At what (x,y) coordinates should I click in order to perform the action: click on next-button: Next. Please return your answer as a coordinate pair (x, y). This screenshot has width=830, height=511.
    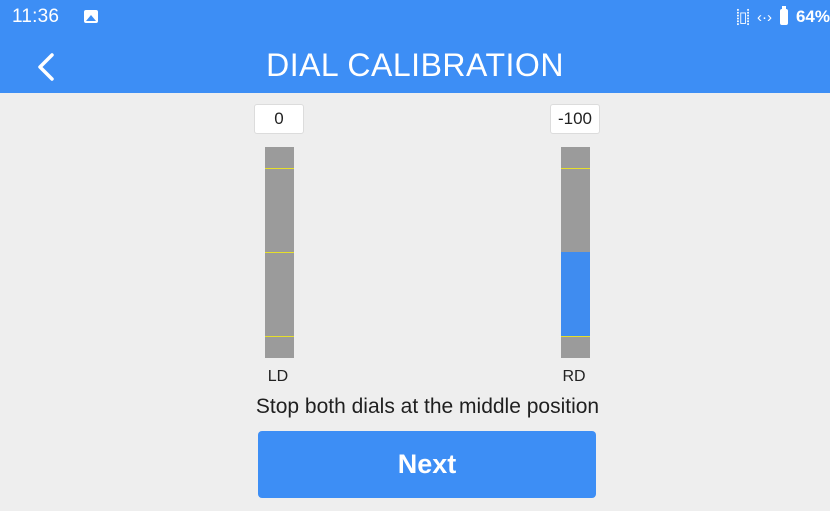
    Looking at the image, I should click on (427, 464).